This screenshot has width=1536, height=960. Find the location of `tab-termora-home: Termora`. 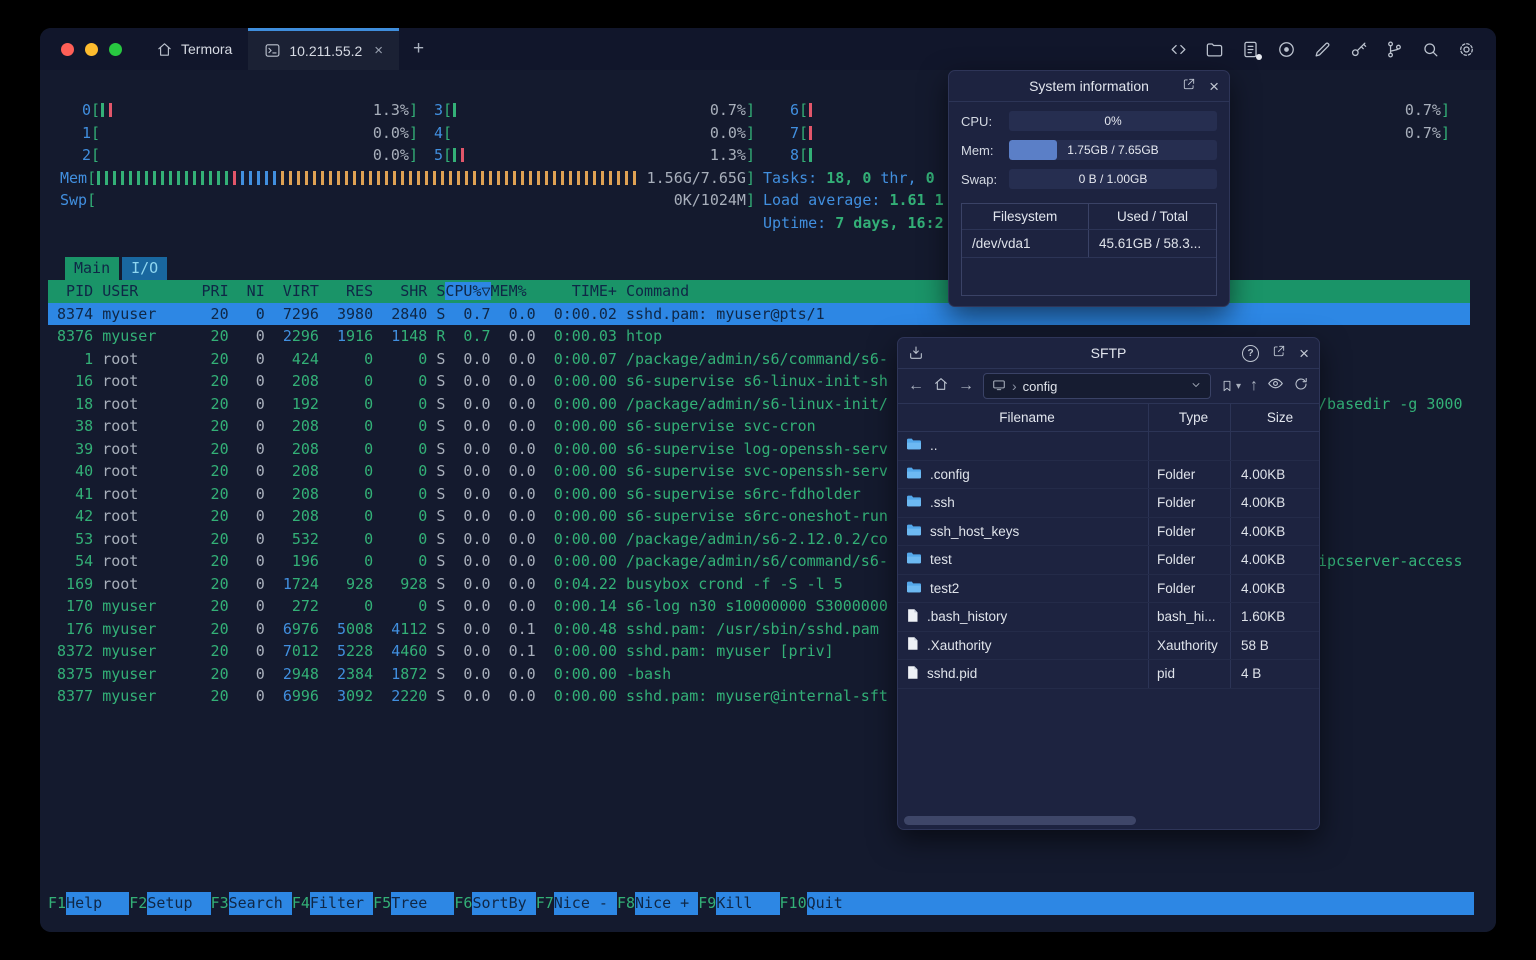

tab-termora-home: Termora is located at coordinates (194, 49).